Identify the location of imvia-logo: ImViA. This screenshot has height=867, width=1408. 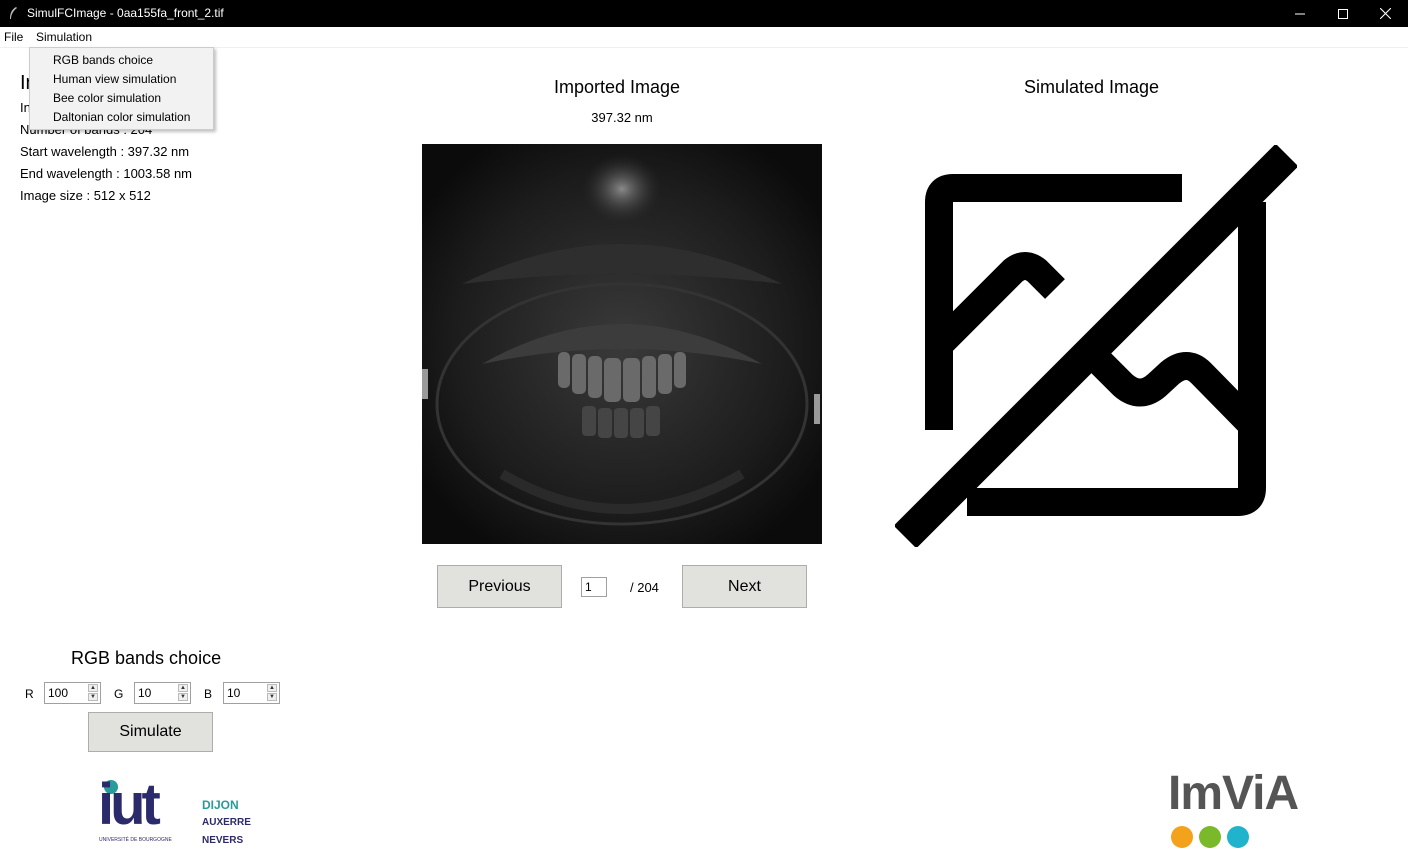
(1238, 811).